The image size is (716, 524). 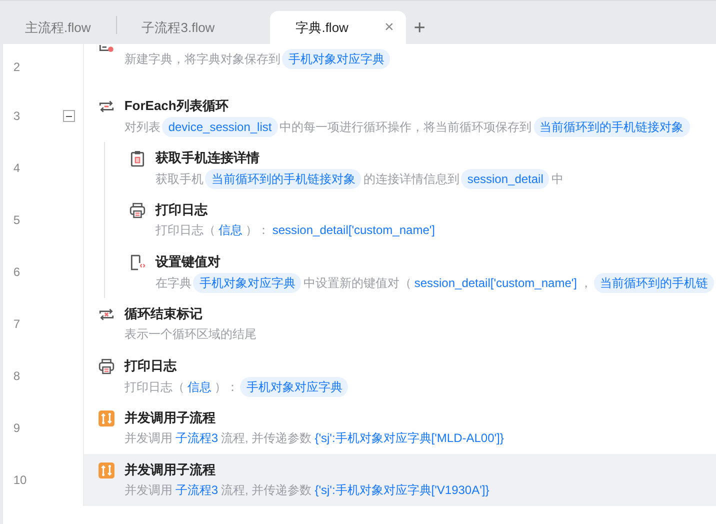 What do you see at coordinates (202, 59) in the screenshot?
I see `description-text: 新建字典，将字典对象保存到` at bounding box center [202, 59].